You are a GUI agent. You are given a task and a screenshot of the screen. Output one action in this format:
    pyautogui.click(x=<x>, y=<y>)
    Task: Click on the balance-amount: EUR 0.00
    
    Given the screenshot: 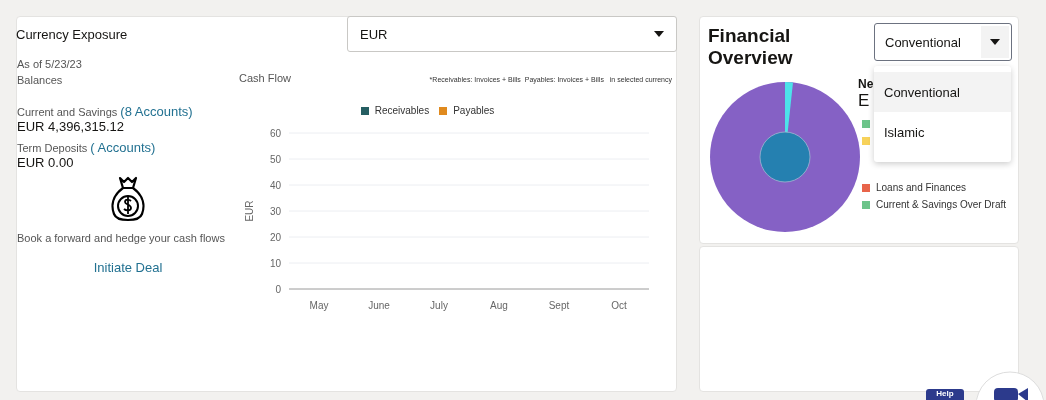 What is the action you would take?
    pyautogui.click(x=46, y=162)
    